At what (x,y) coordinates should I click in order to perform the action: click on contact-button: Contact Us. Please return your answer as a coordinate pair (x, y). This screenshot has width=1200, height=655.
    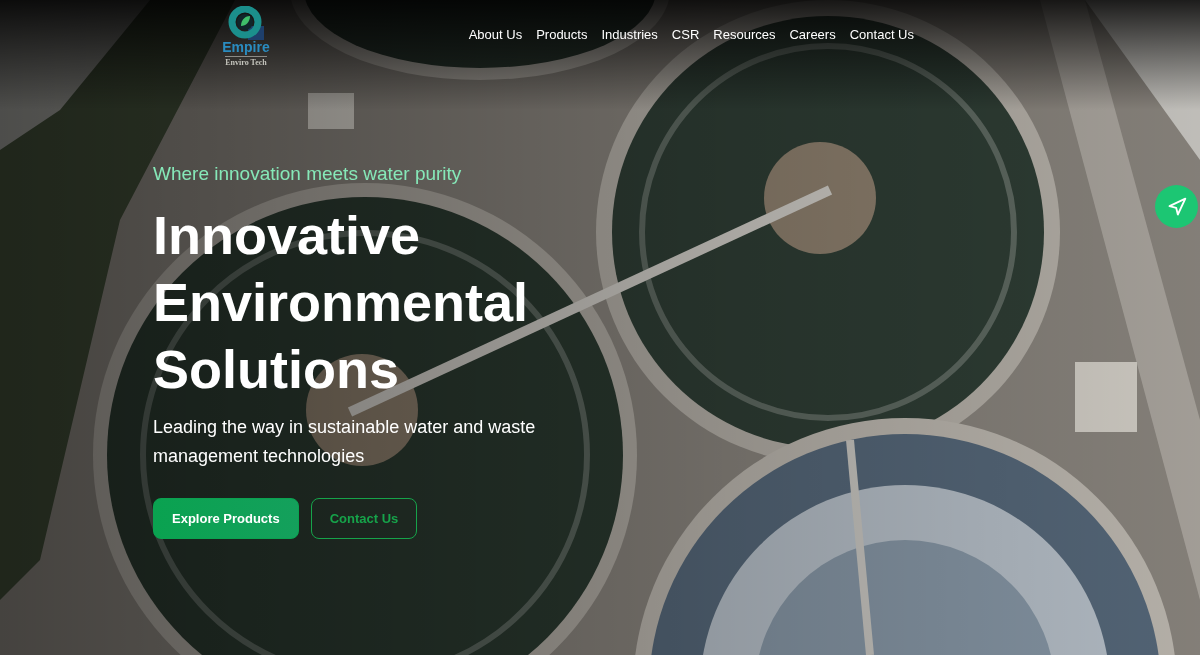
    Looking at the image, I should click on (364, 518).